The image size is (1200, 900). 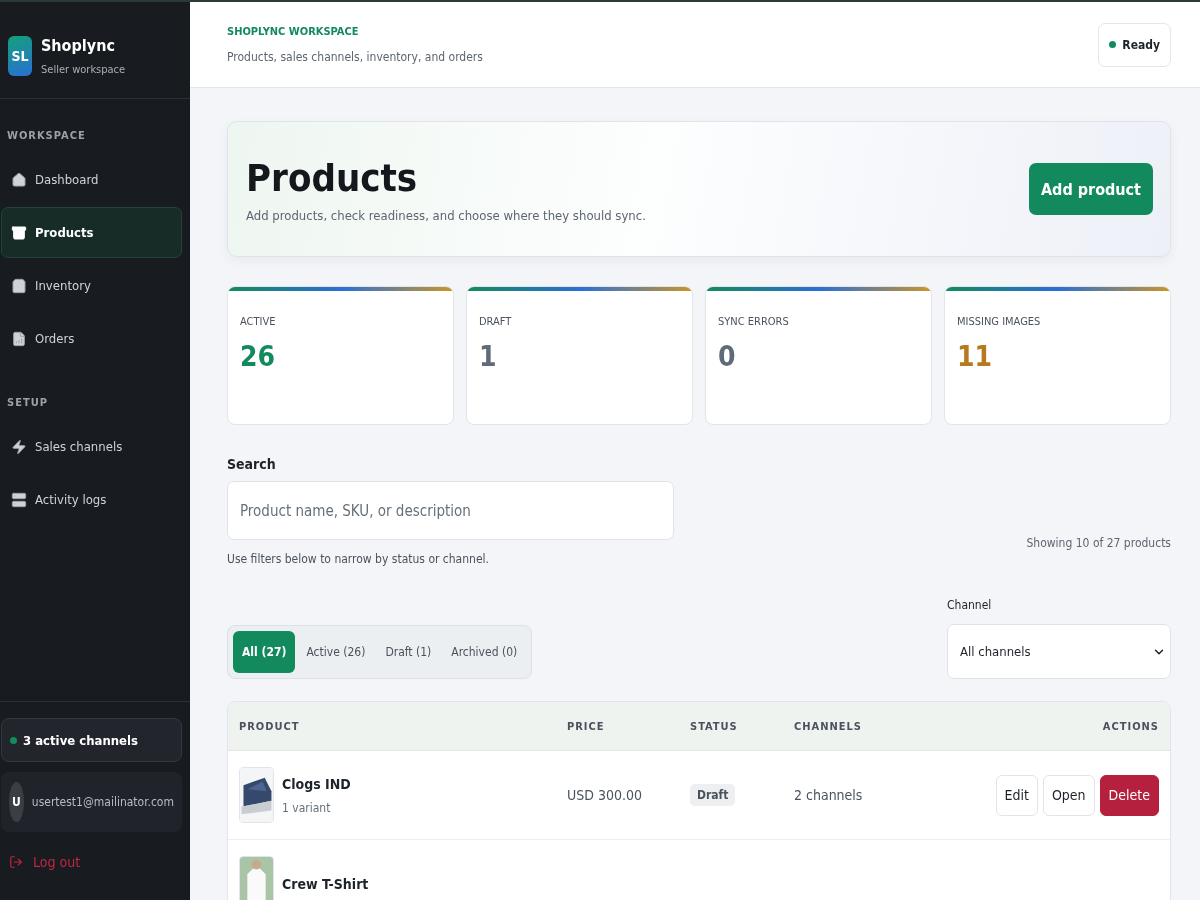 I want to click on nav-item: Orders, so click(x=91, y=338).